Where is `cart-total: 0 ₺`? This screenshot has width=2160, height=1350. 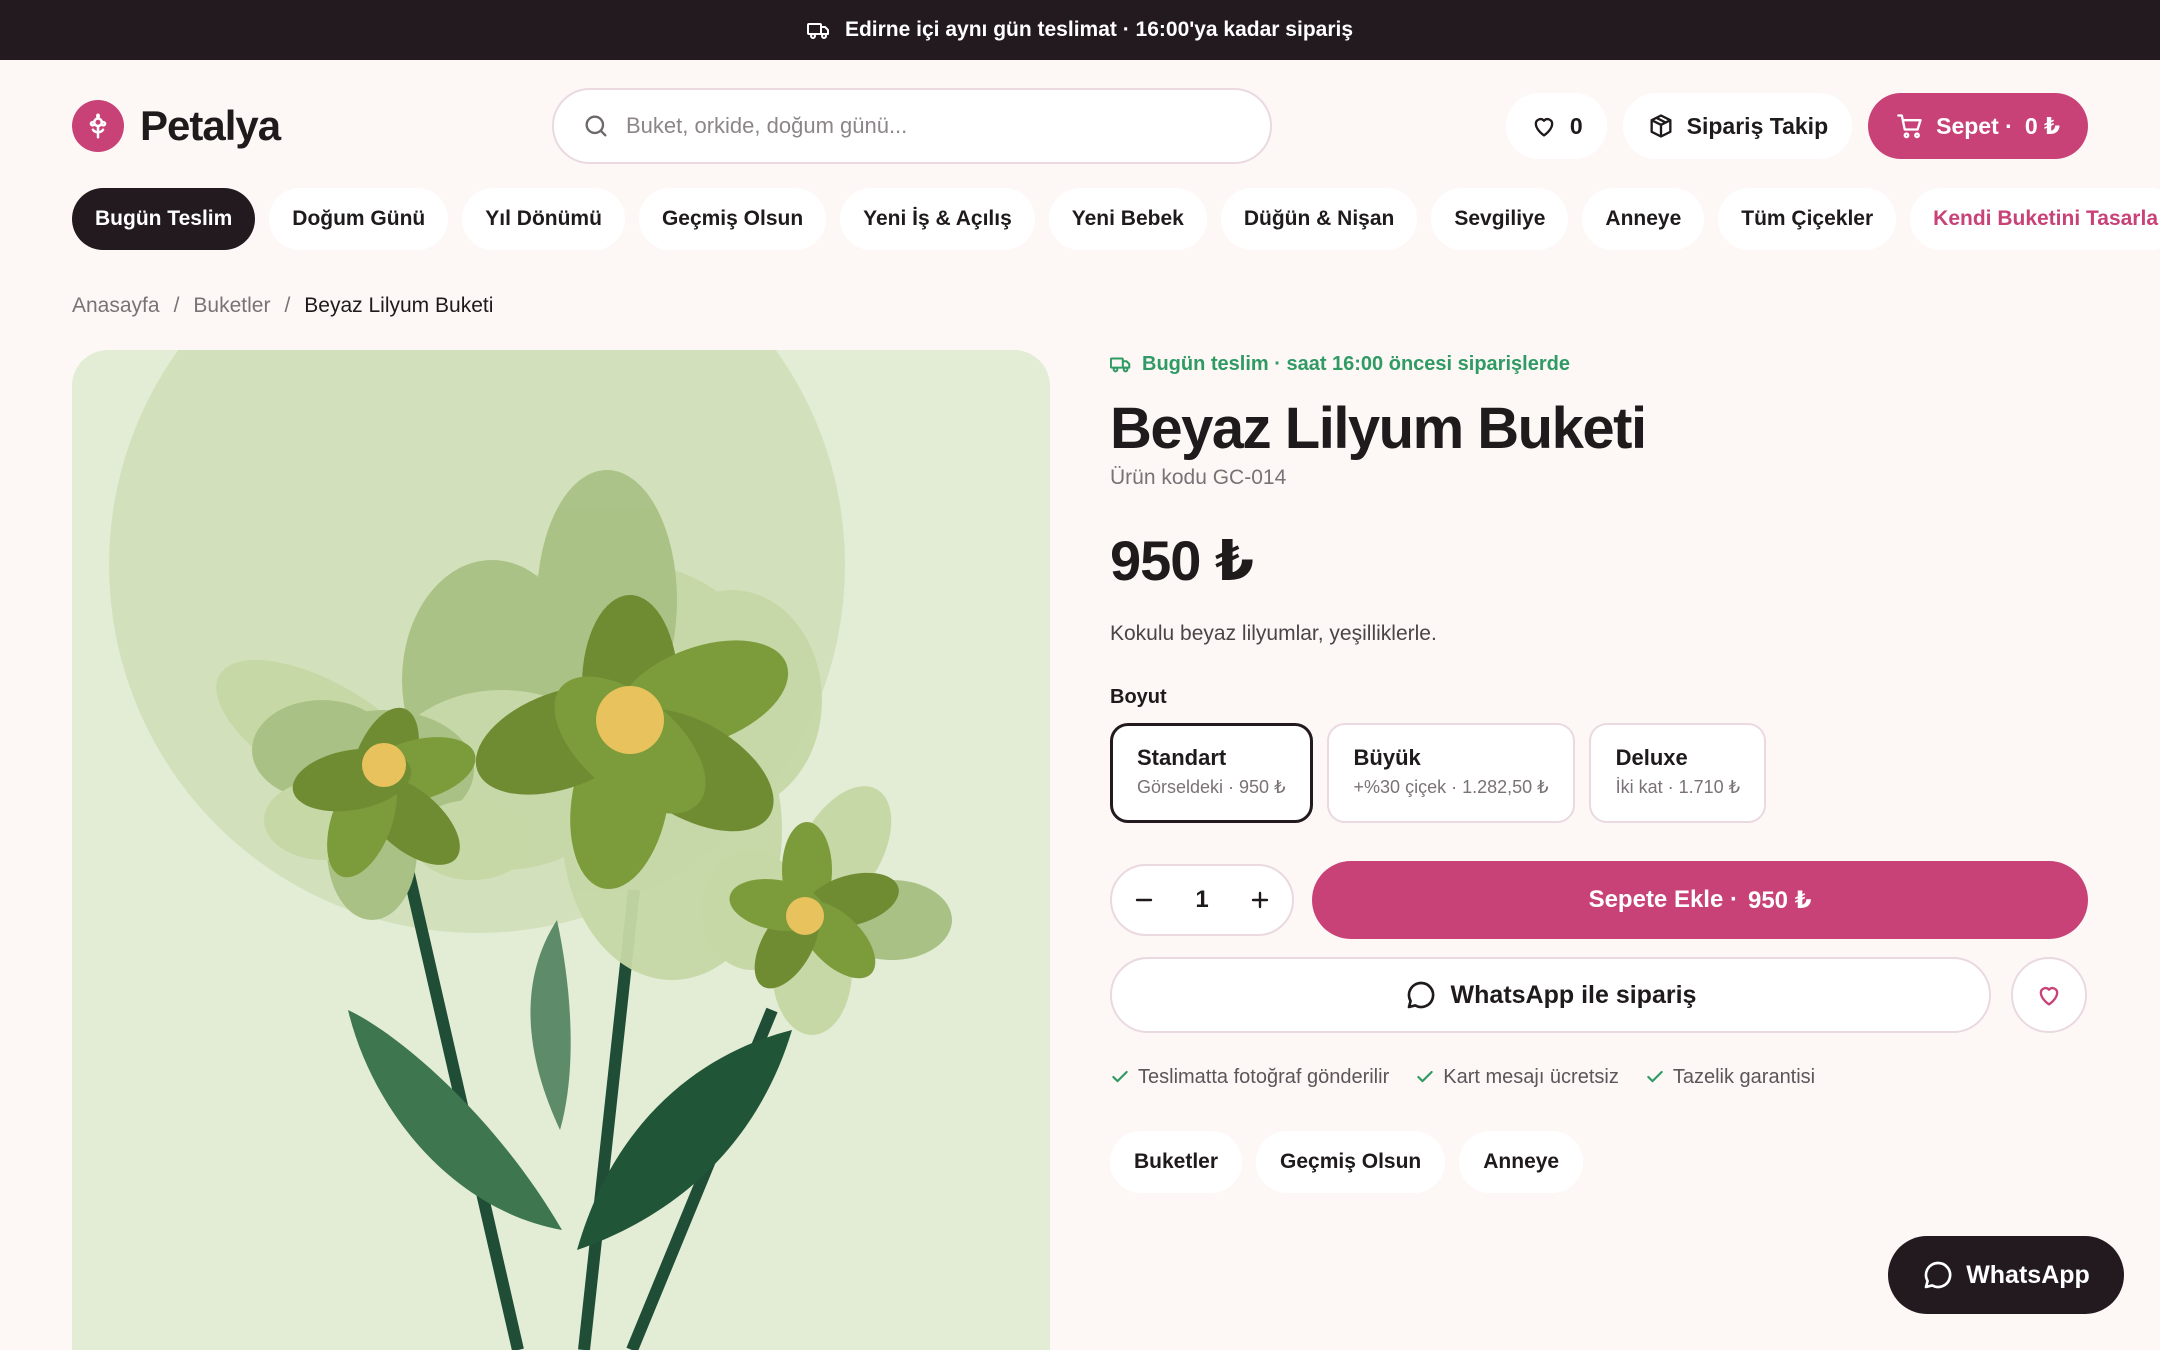
cart-total: 0 ₺ is located at coordinates (2042, 125).